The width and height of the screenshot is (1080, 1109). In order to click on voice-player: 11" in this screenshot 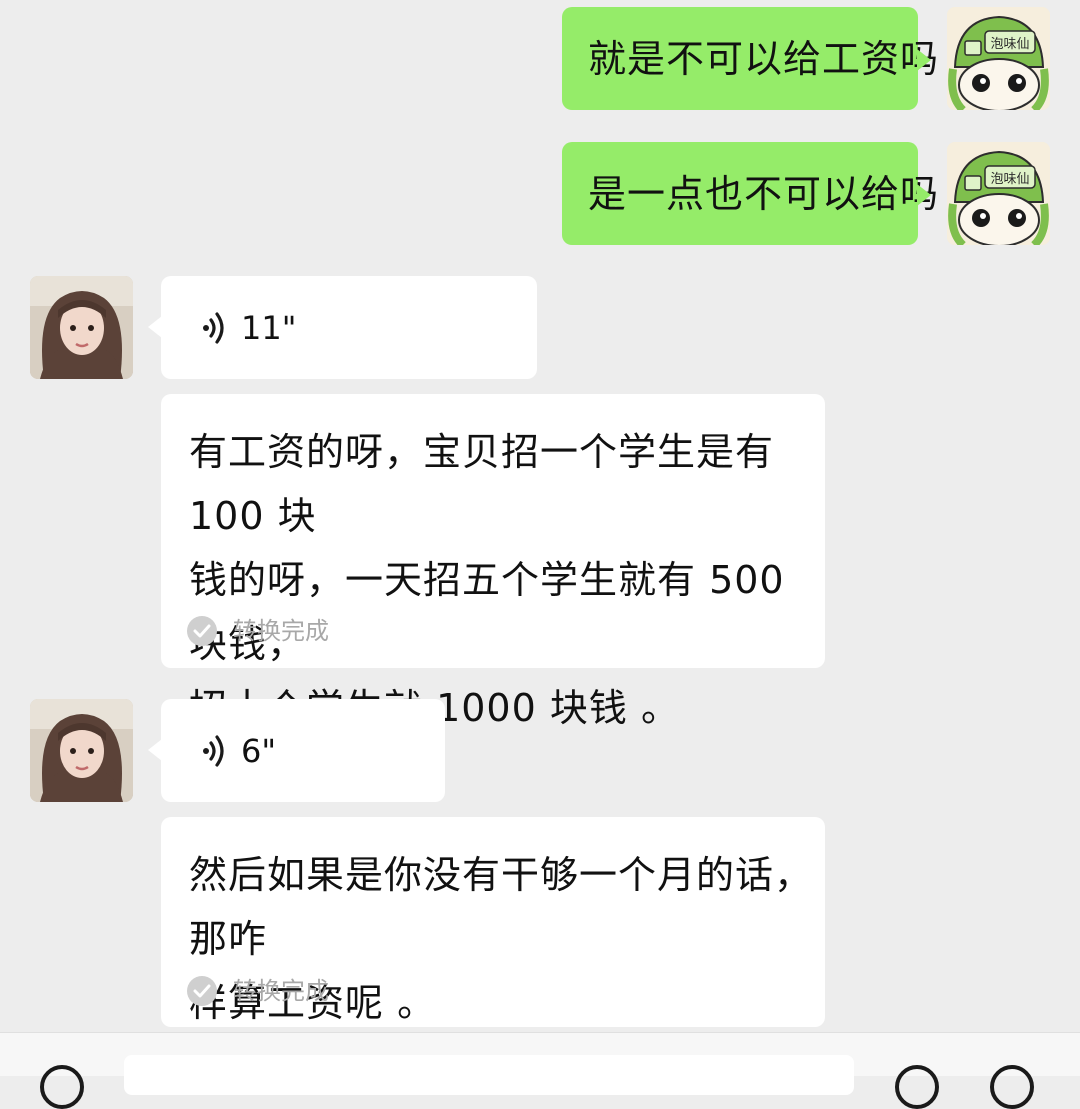, I will do `click(248, 328)`.